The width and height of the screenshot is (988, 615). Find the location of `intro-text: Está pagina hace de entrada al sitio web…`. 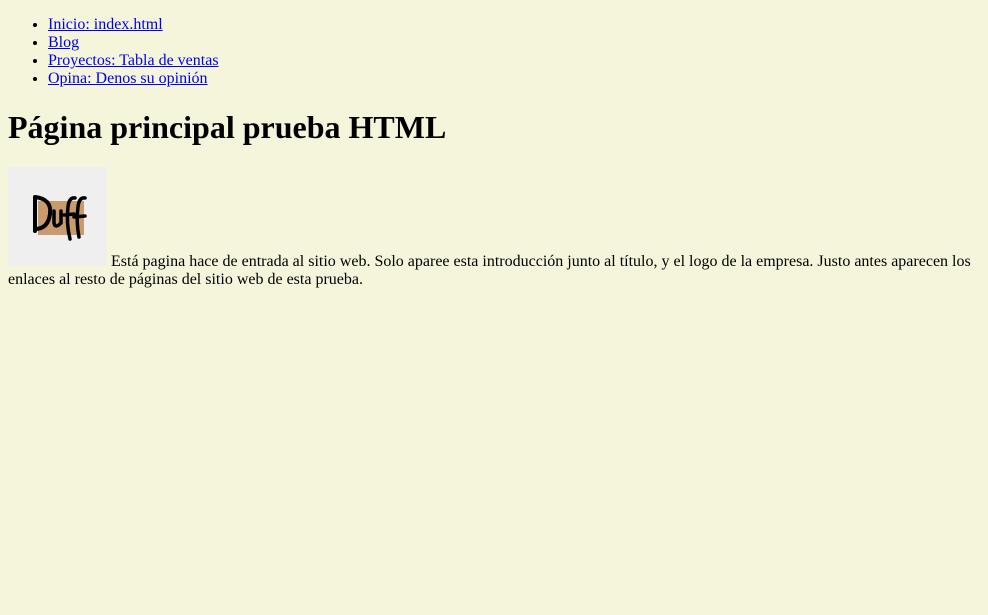

intro-text: Está pagina hace de entrada al sitio web… is located at coordinates (489, 270).